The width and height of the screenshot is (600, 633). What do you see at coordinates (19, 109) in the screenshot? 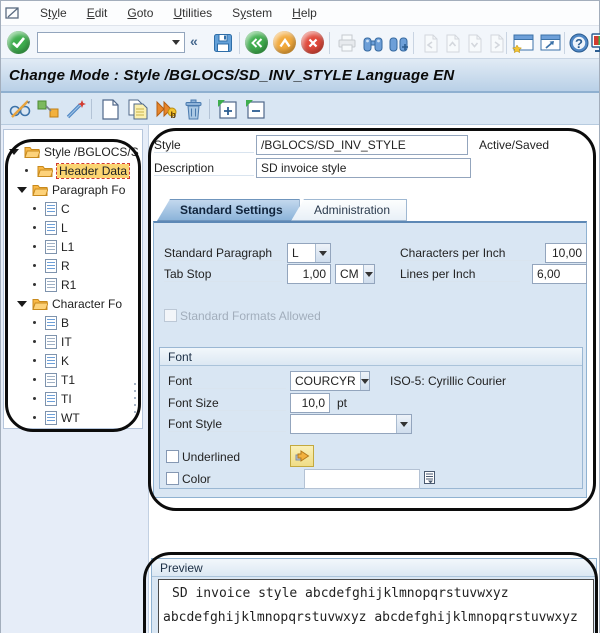
I see `display-change-button` at bounding box center [19, 109].